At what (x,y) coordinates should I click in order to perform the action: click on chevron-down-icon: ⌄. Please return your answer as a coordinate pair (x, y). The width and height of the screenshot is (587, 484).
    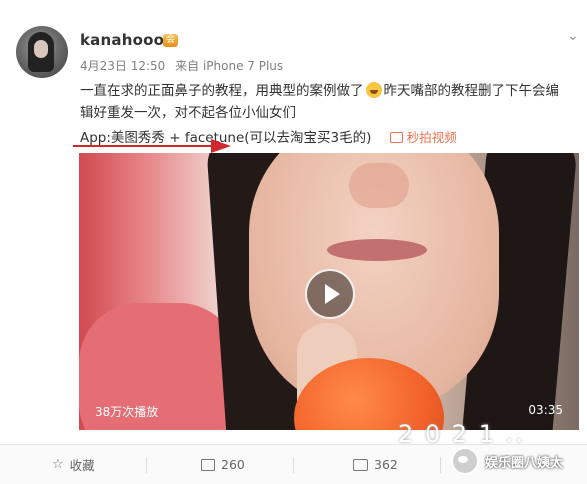
    Looking at the image, I should click on (573, 36).